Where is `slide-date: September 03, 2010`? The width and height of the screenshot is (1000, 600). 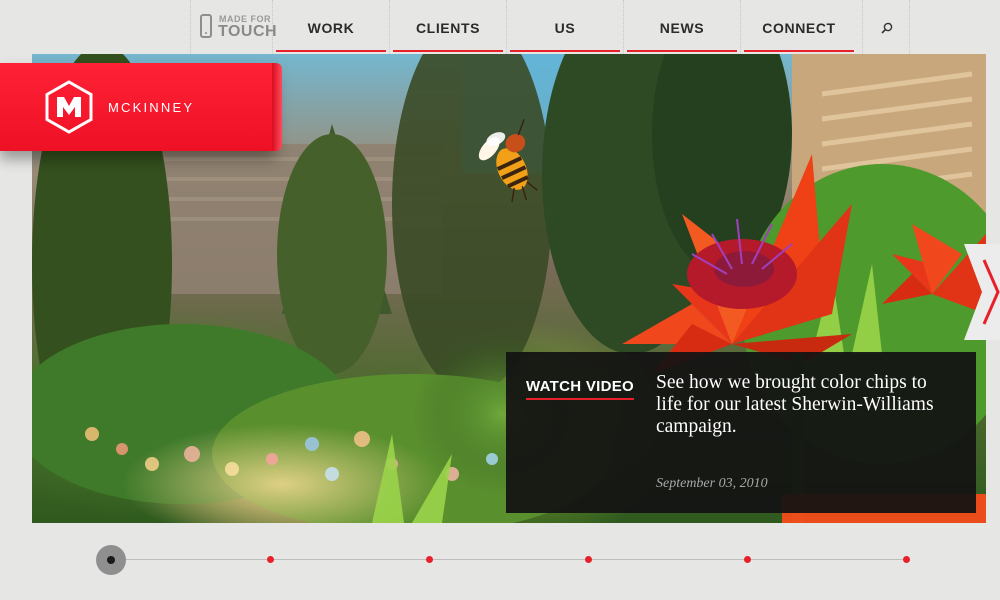 slide-date: September 03, 2010 is located at coordinates (712, 483).